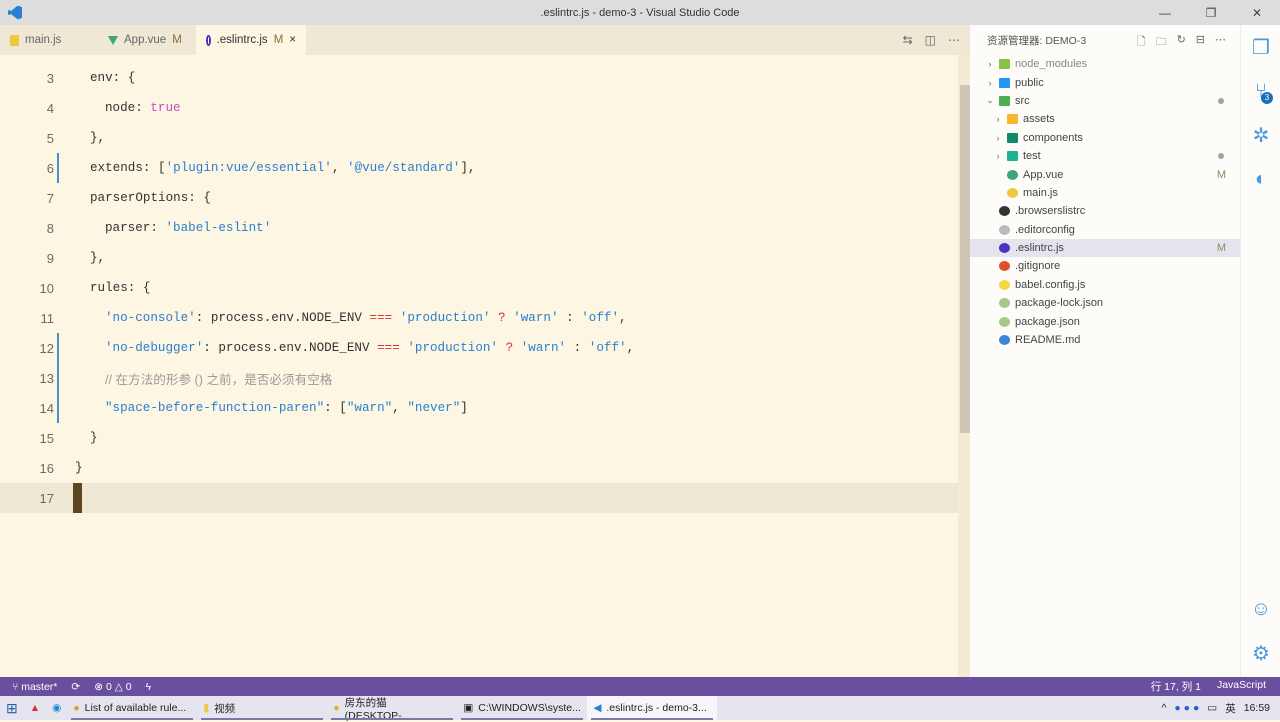 Image resolution: width=1280 pixels, height=722 pixels. I want to click on collapse-all-icon: ⊟, so click(1200, 42).